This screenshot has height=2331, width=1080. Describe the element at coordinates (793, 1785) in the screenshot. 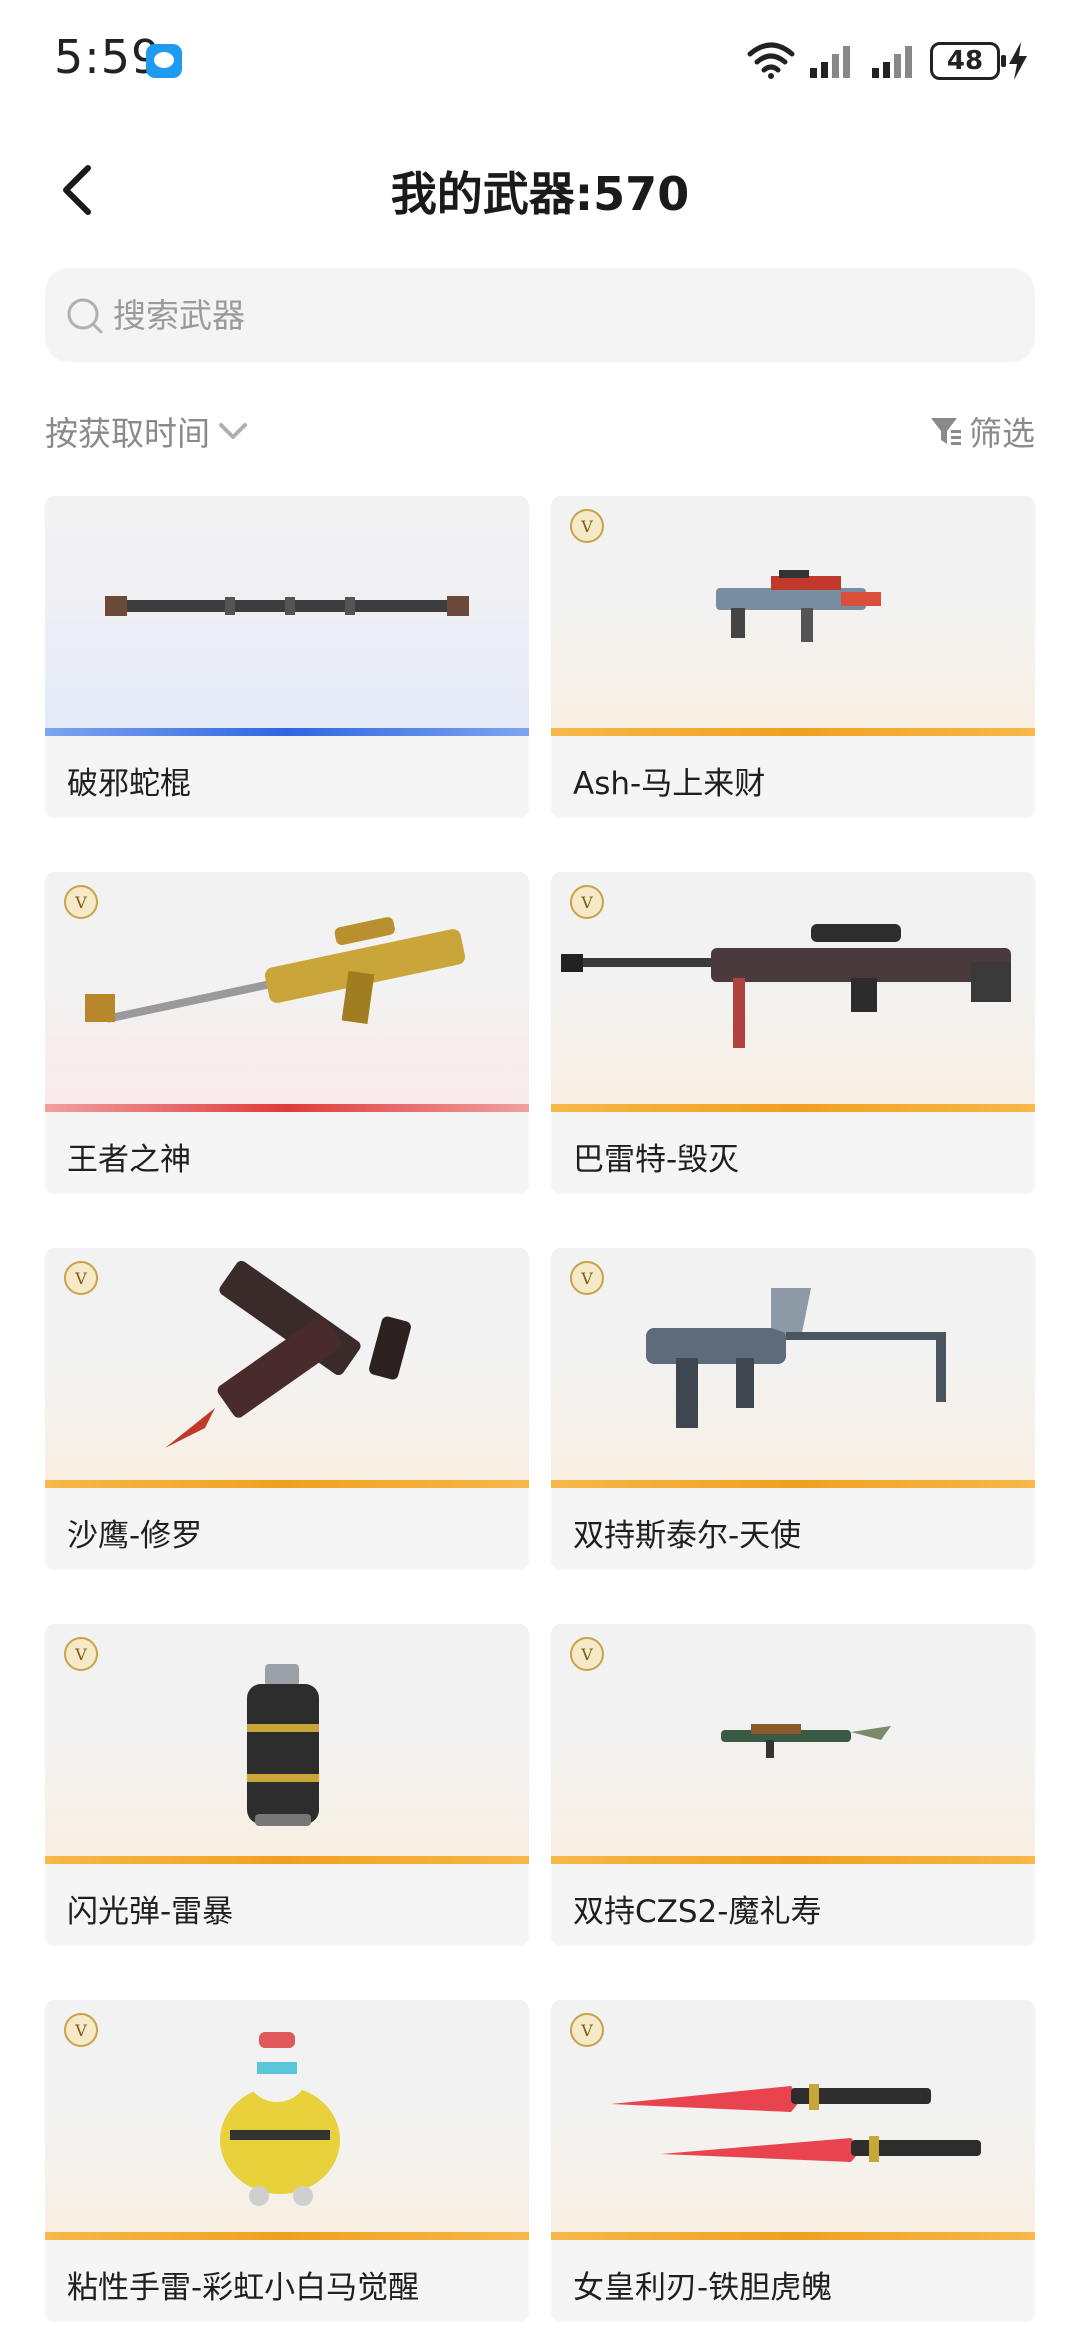

I see `weapon-card: V 双持CZS2-魔礼寿` at that location.